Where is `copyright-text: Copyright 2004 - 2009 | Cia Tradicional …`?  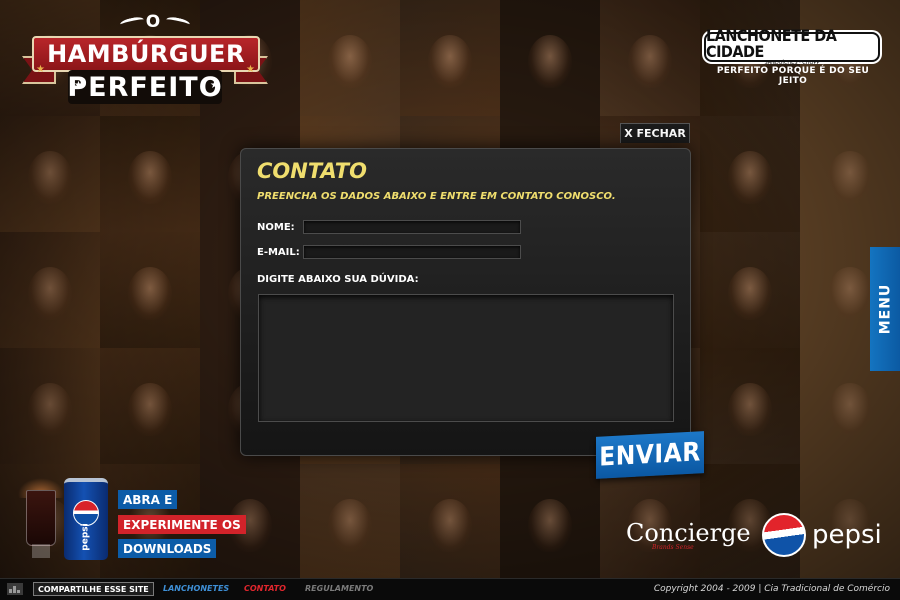
copyright-text: Copyright 2004 - 2009 | Cia Tradicional … is located at coordinates (771, 589).